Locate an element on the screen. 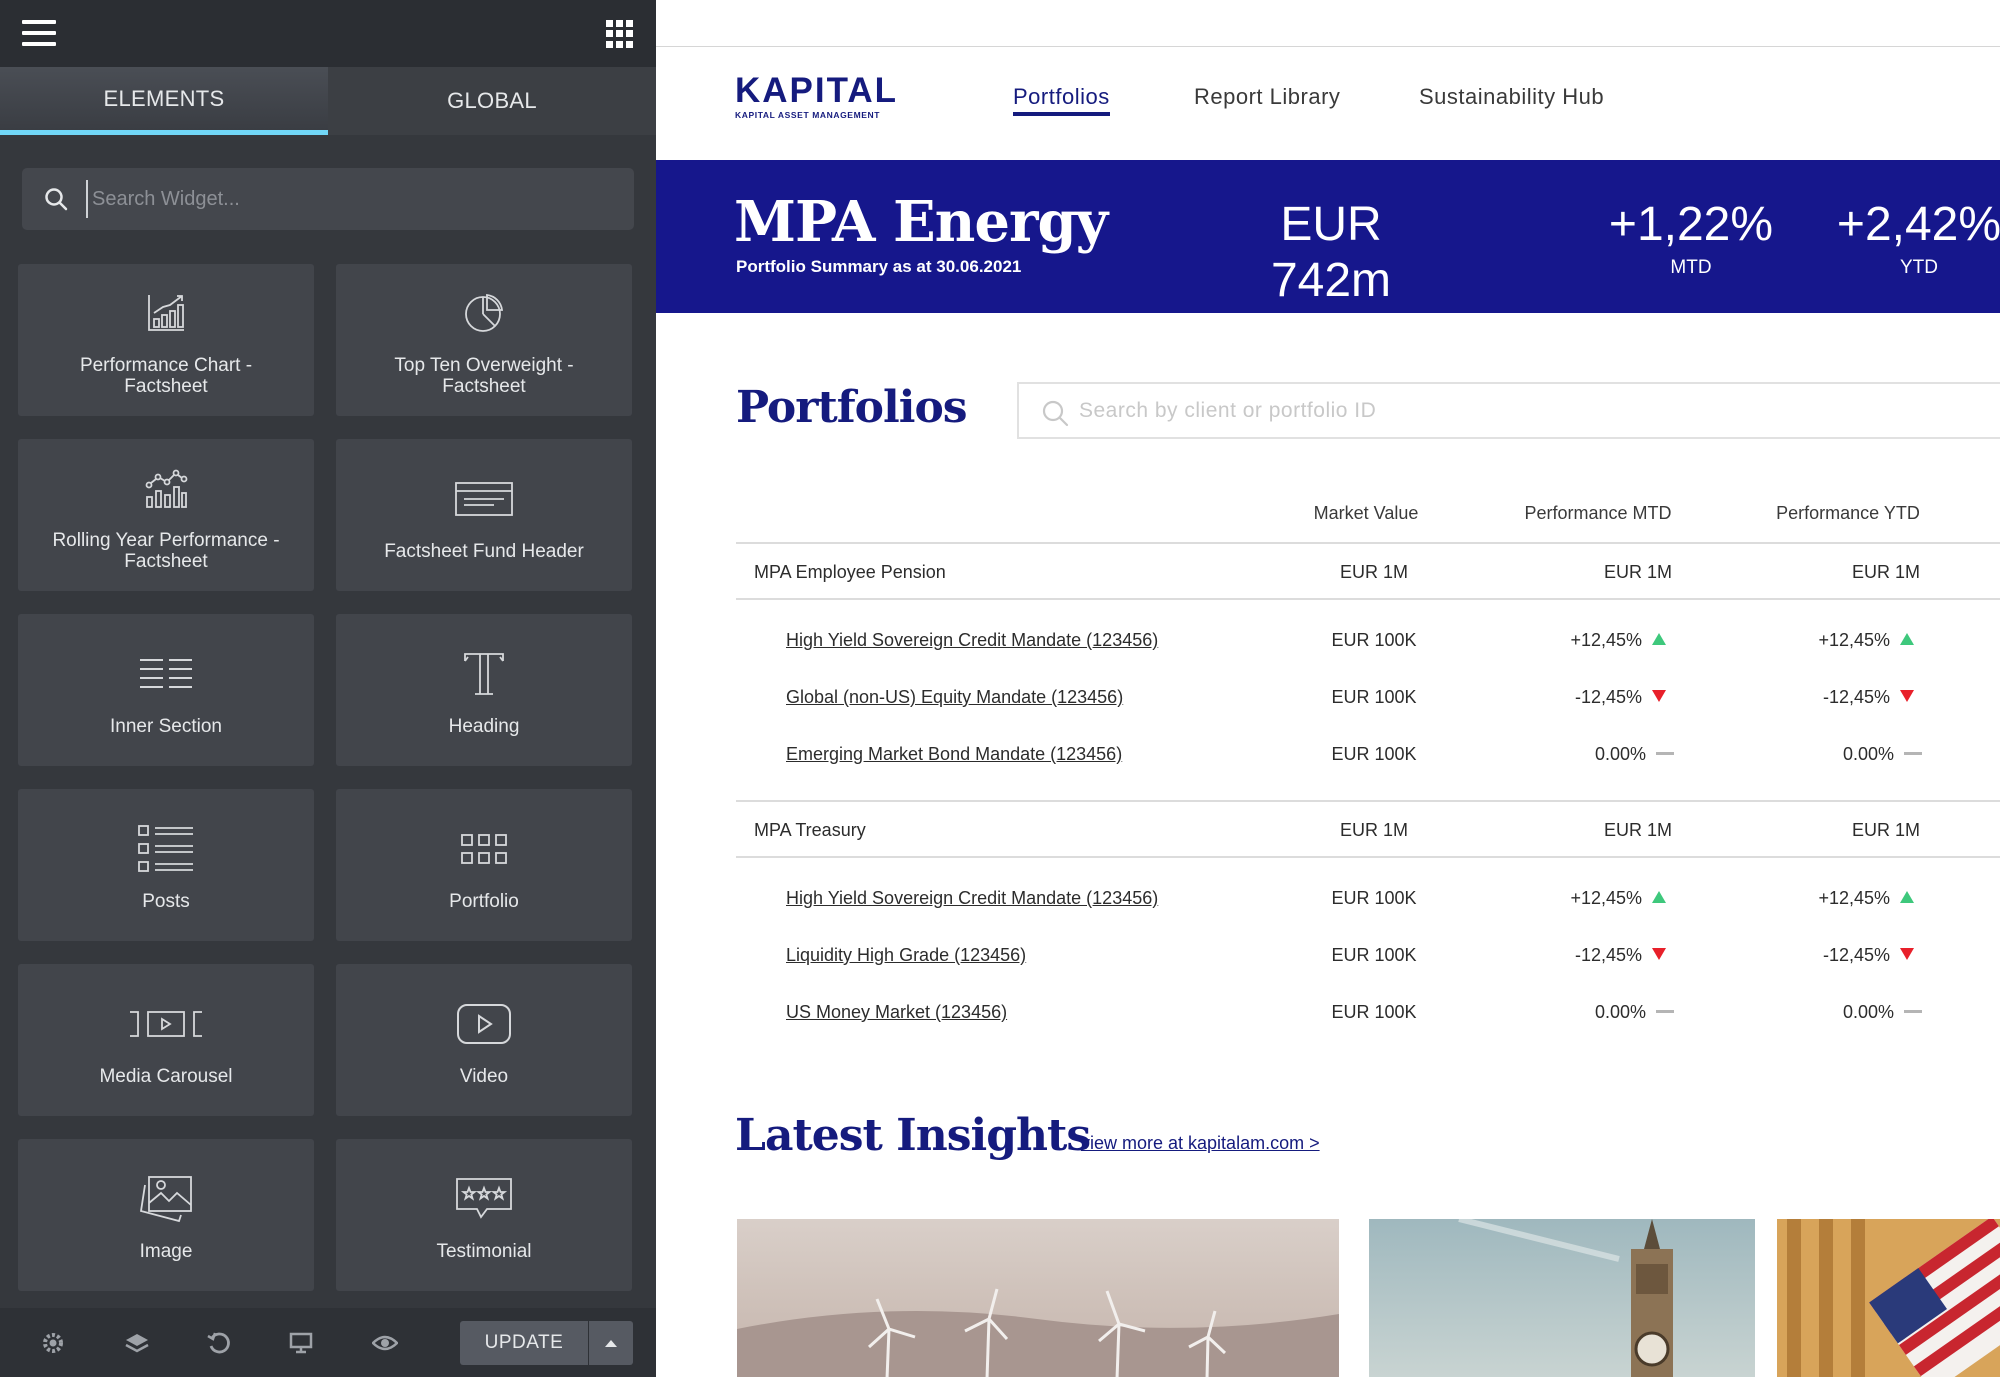 The width and height of the screenshot is (2000, 1377). stat-value: EUR 742m is located at coordinates (1331, 252).